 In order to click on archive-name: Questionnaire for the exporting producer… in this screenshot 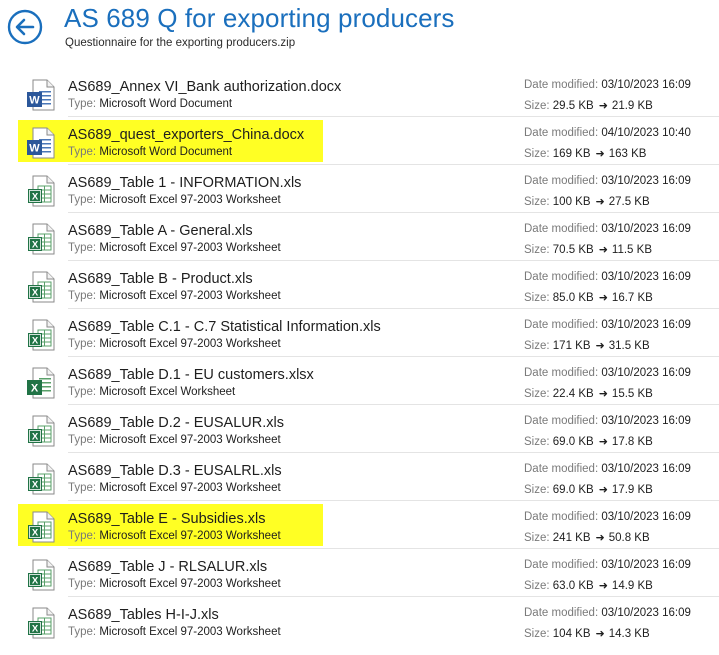, I will do `click(180, 43)`.